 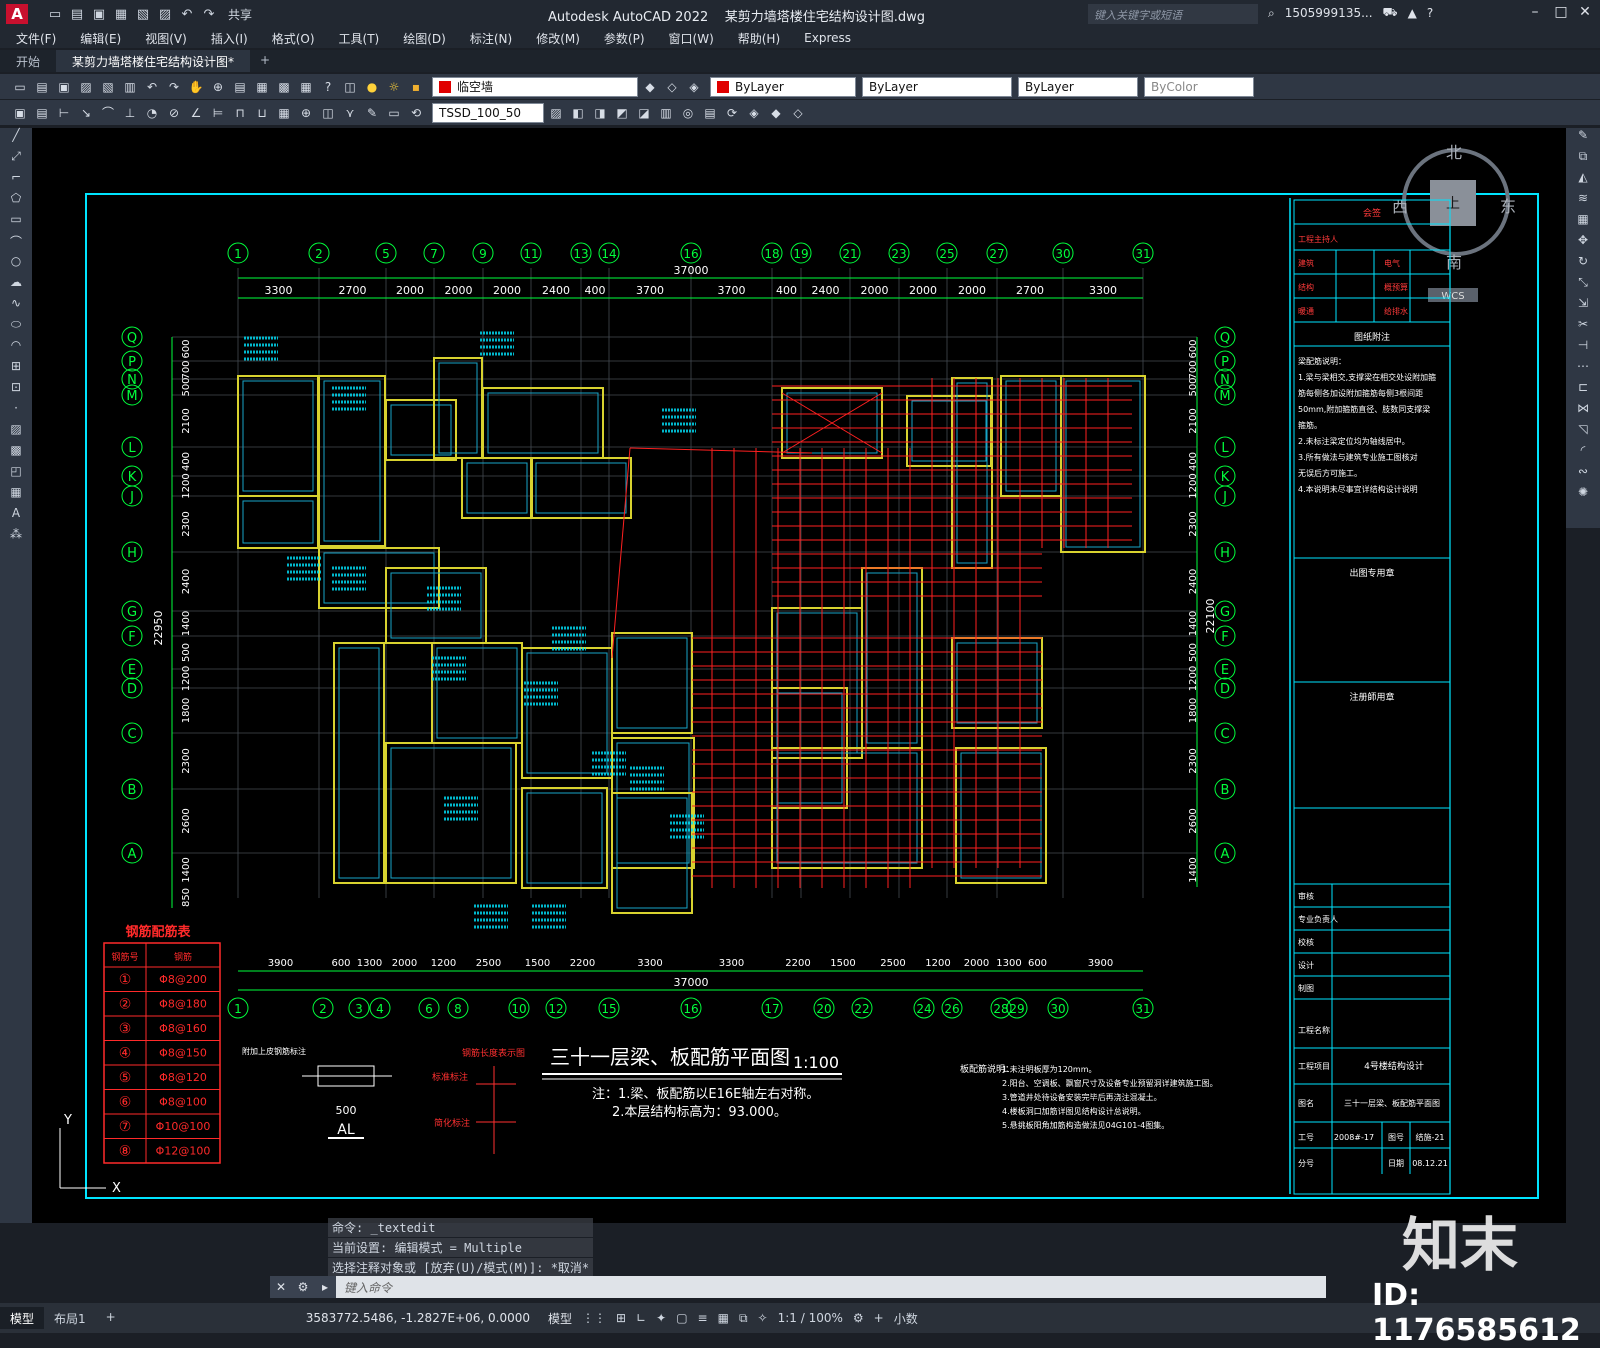 I want to click on pan-icon: ✋, so click(x=196, y=87).